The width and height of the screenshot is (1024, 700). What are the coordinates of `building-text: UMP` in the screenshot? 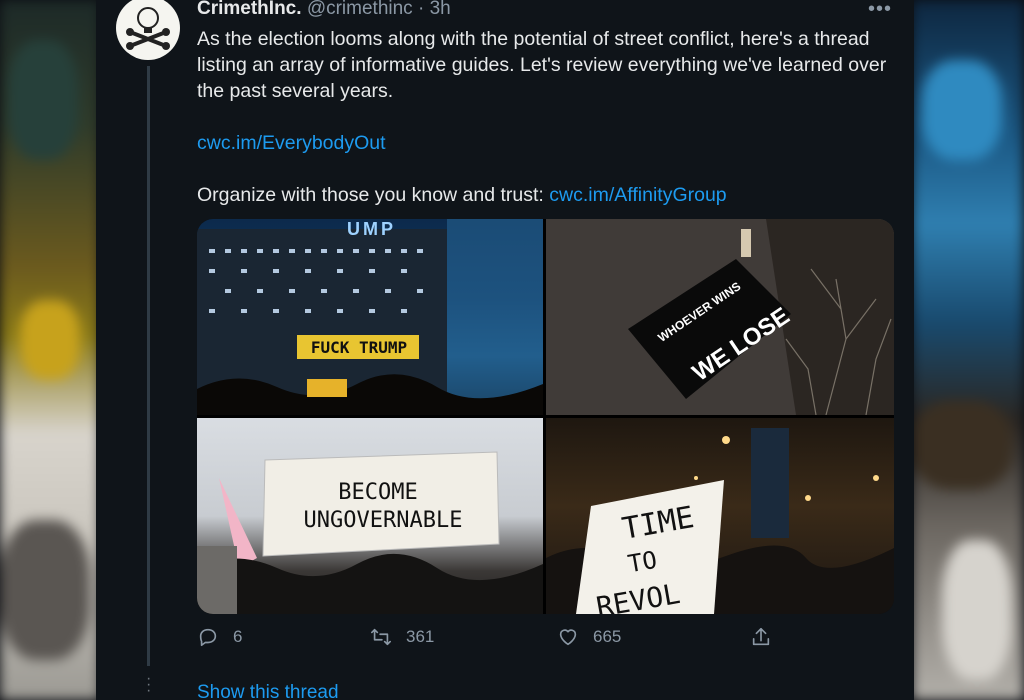 It's located at (371, 229).